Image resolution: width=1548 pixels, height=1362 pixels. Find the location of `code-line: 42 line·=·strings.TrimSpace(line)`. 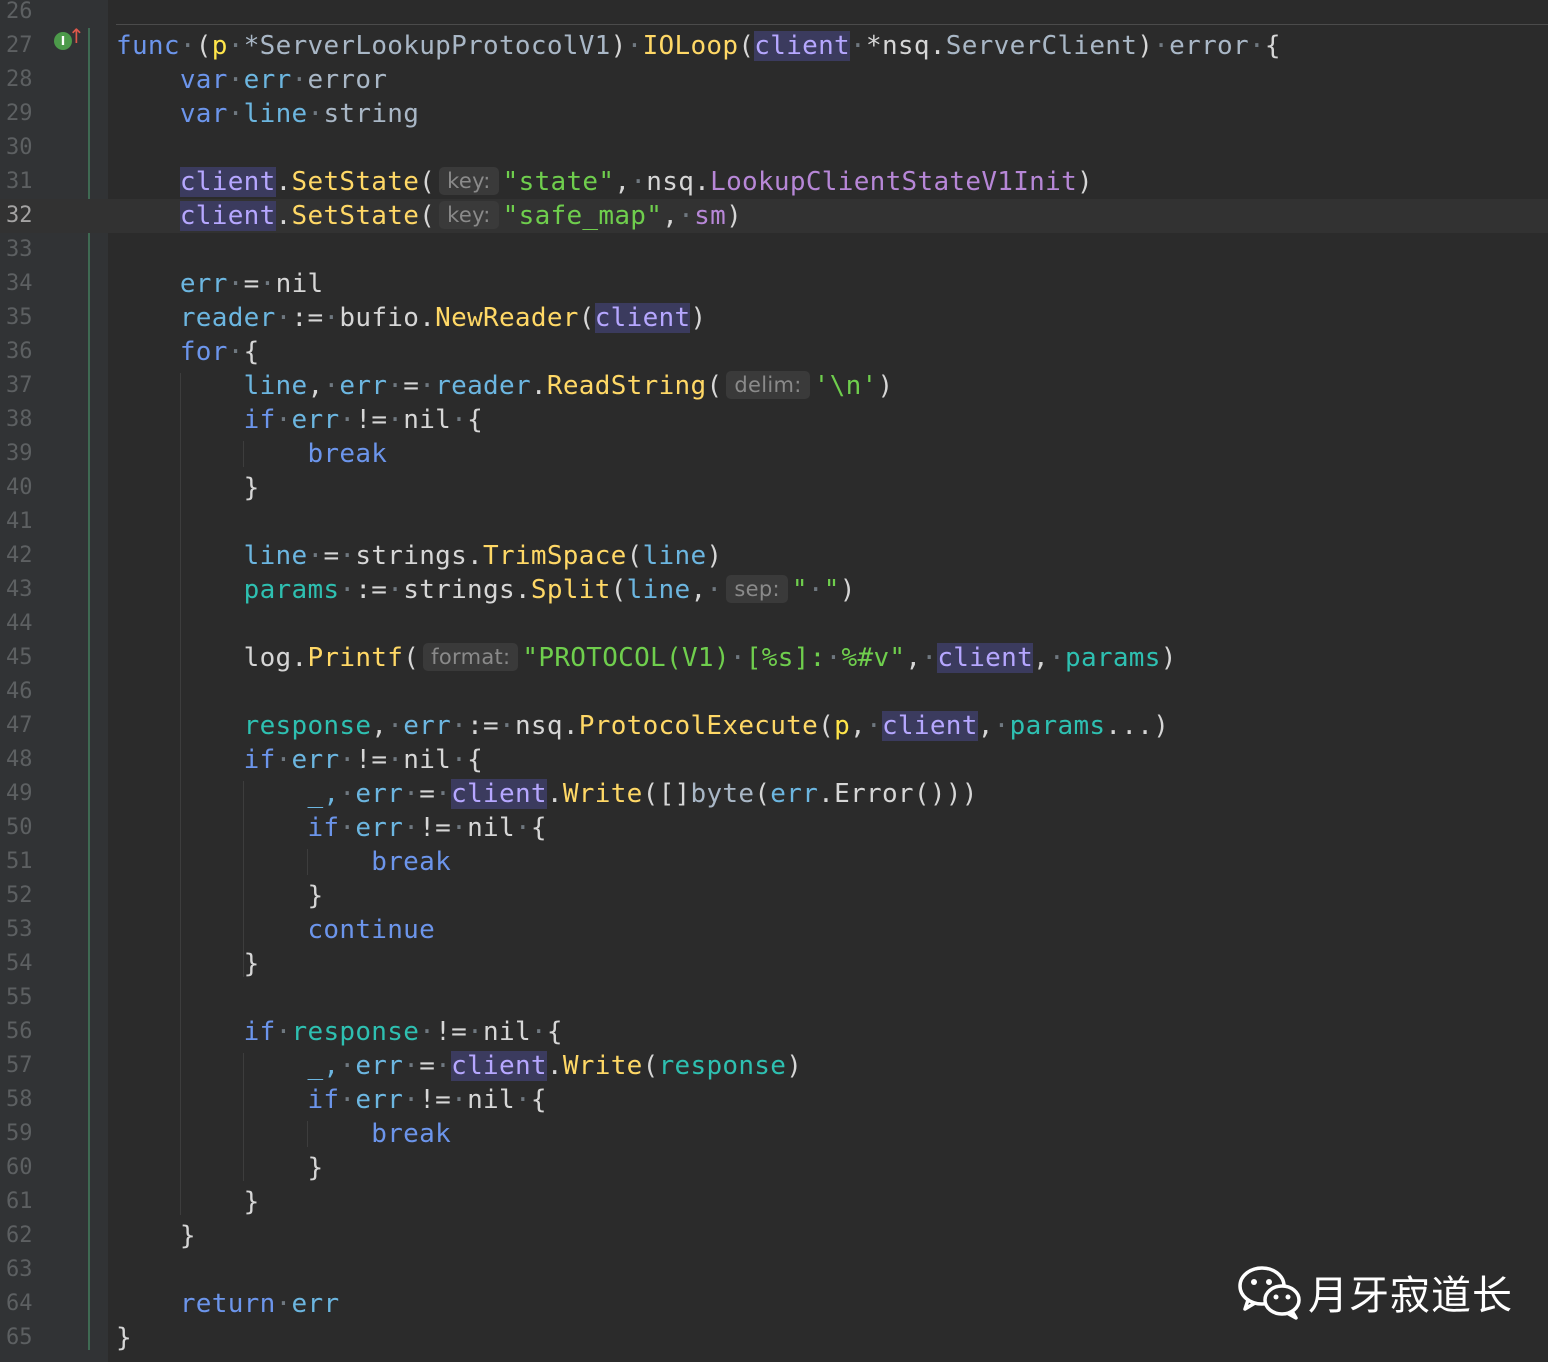

code-line: 42 line·=·strings.TrimSpace(line) is located at coordinates (774, 556).